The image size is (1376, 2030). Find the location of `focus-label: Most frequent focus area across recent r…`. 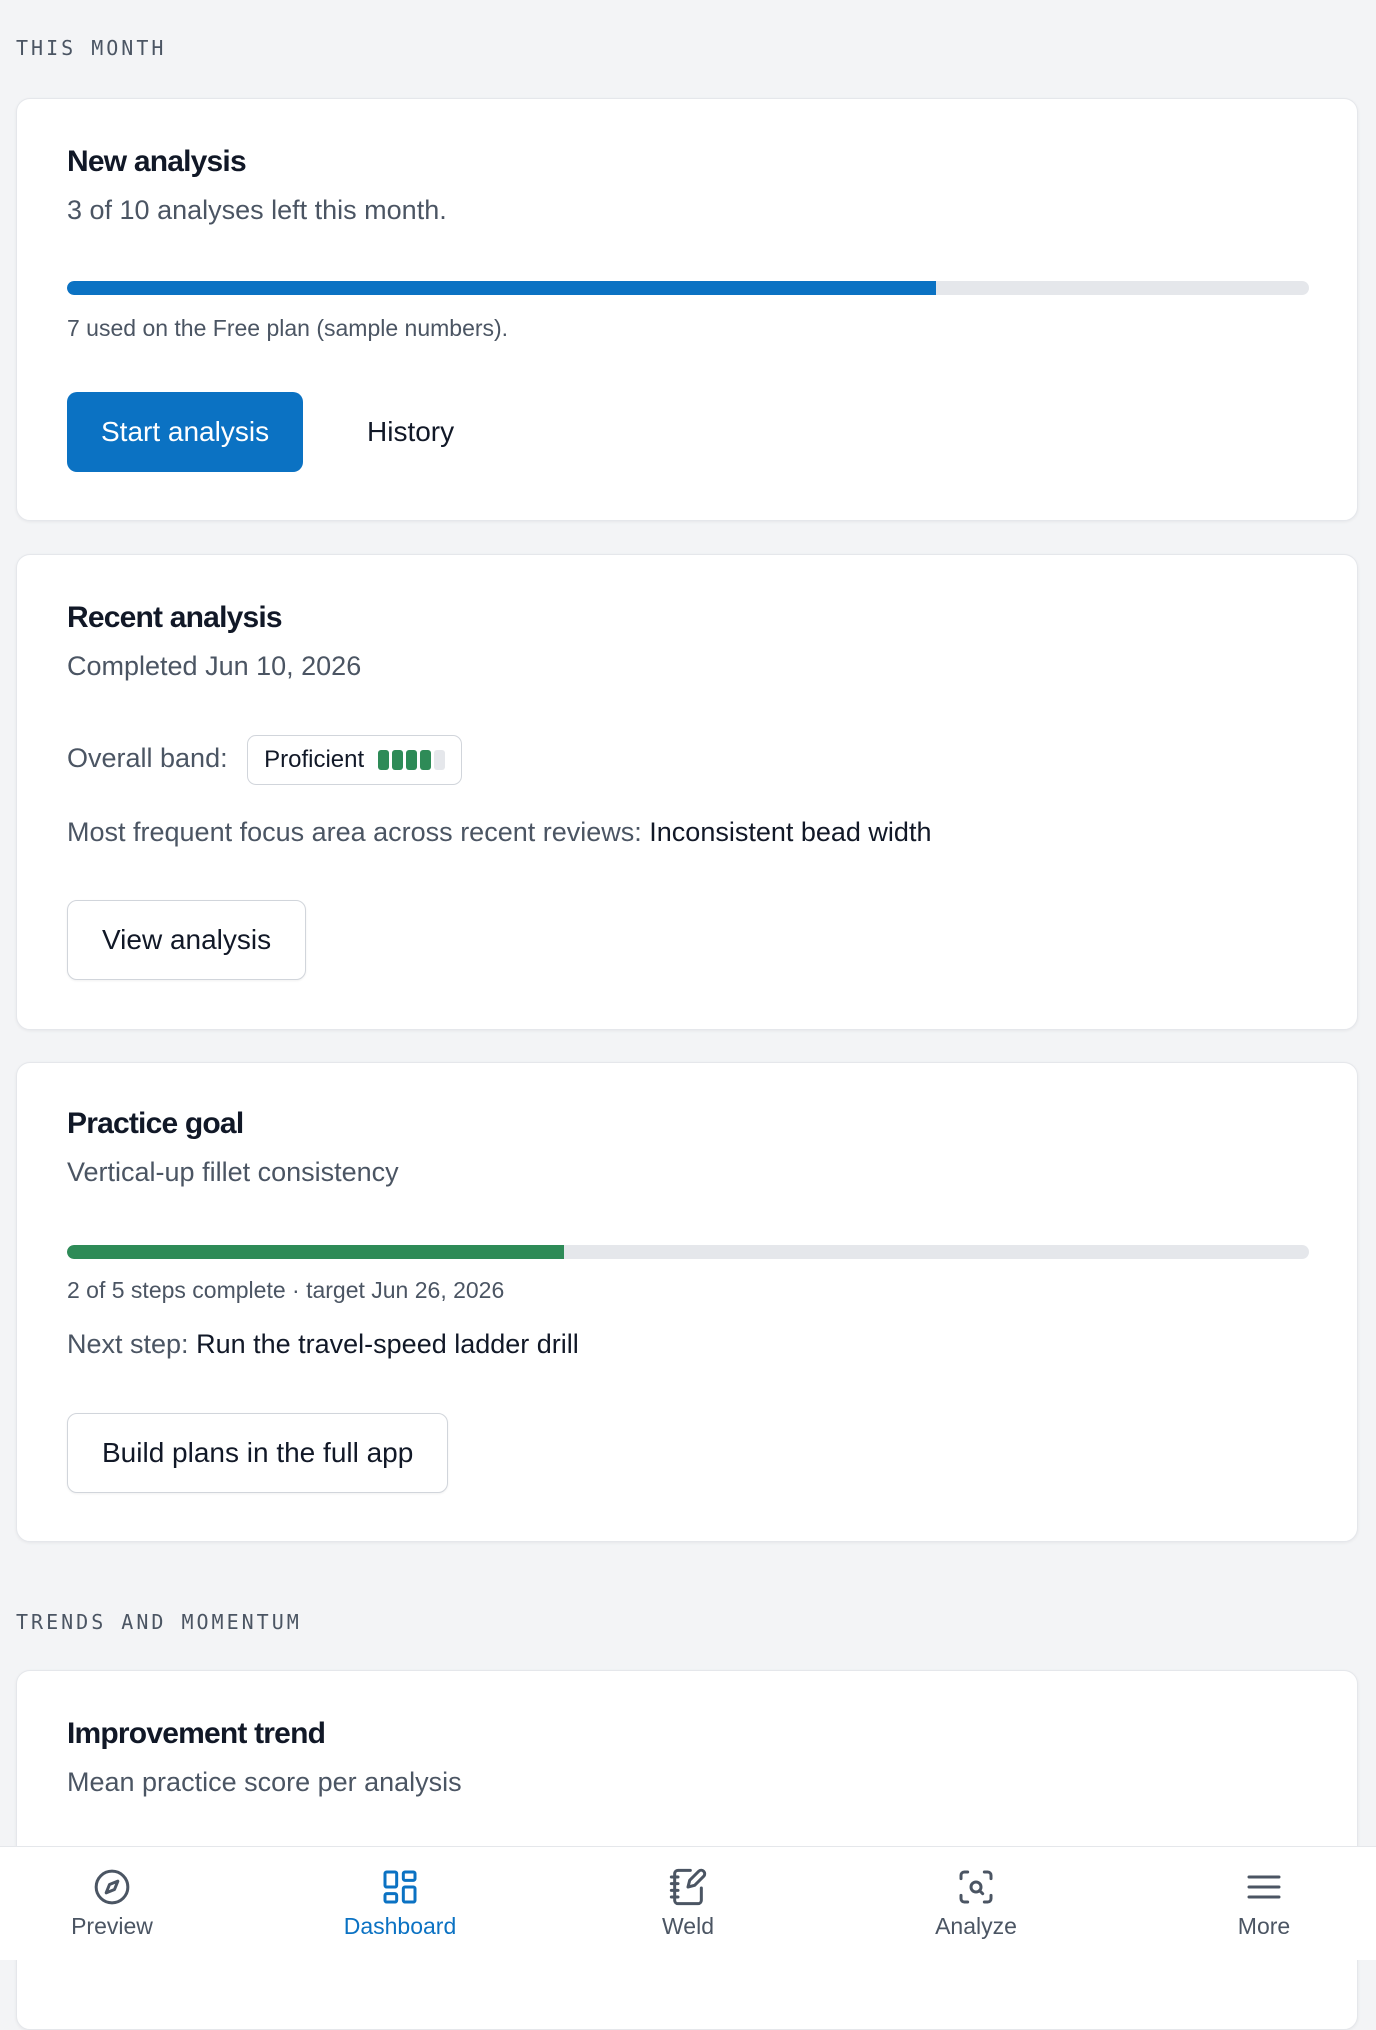

focus-label: Most frequent focus area across recent r… is located at coordinates (354, 832).